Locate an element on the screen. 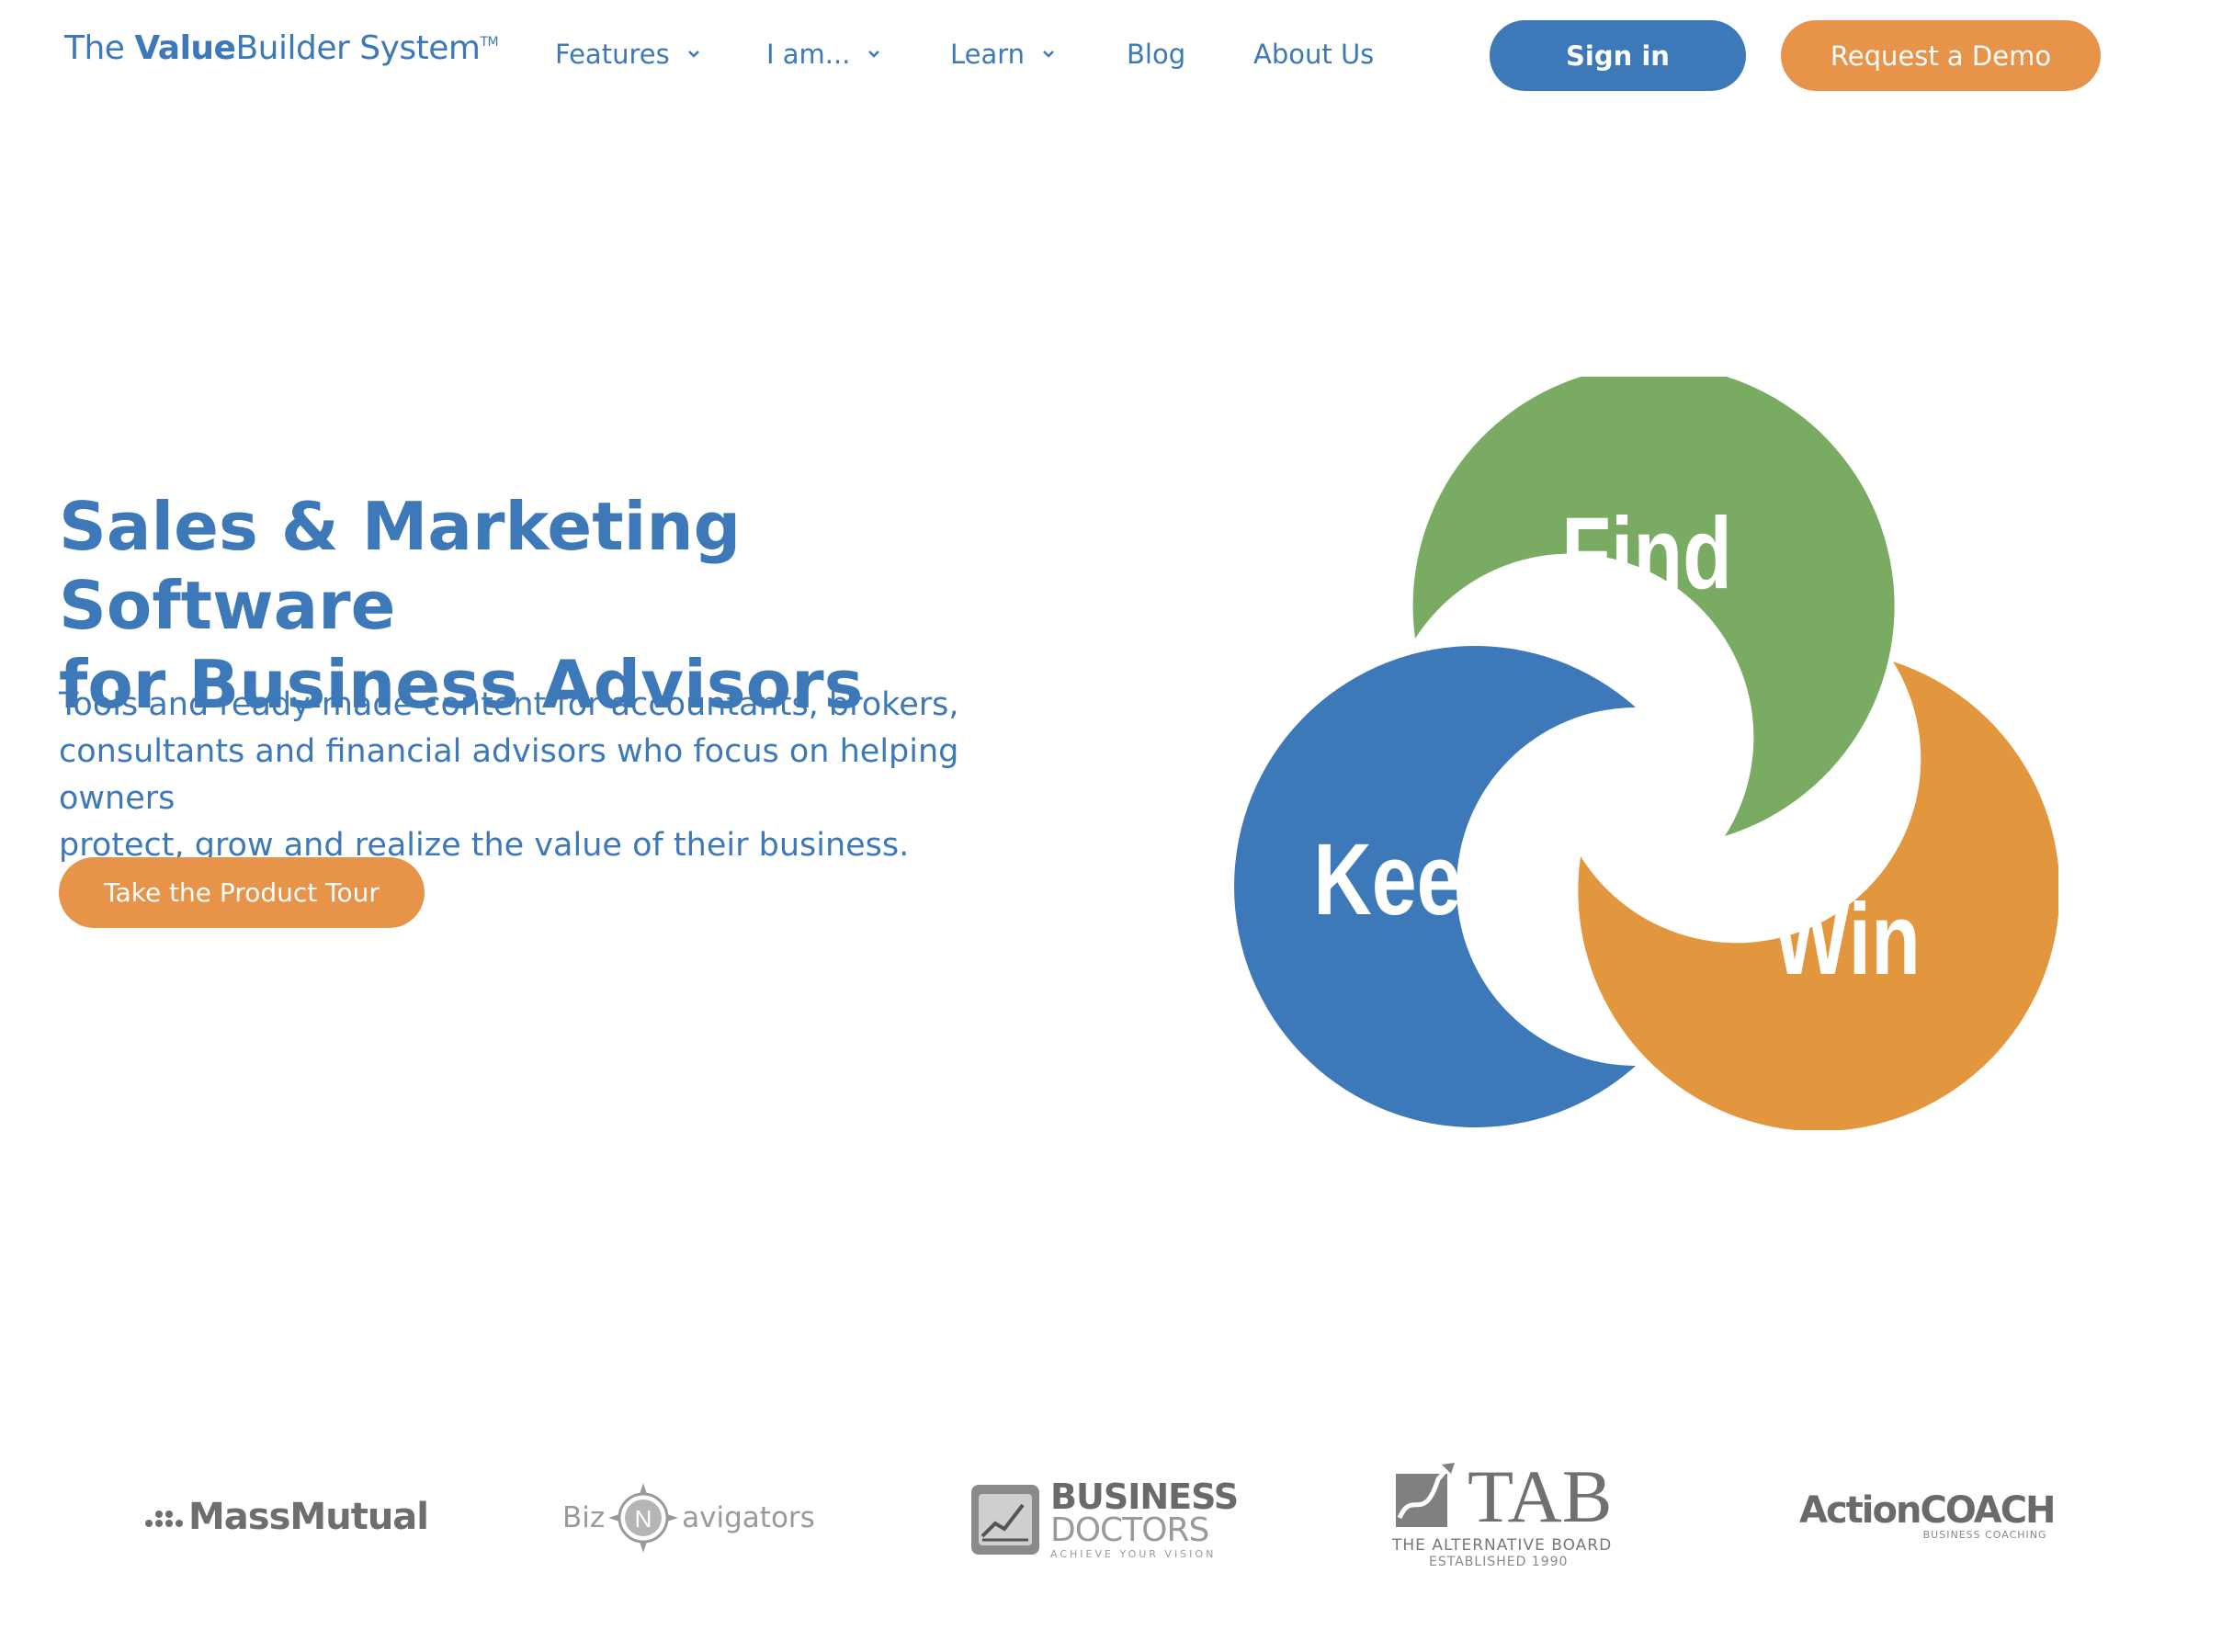  dots-icon is located at coordinates (164, 1519).